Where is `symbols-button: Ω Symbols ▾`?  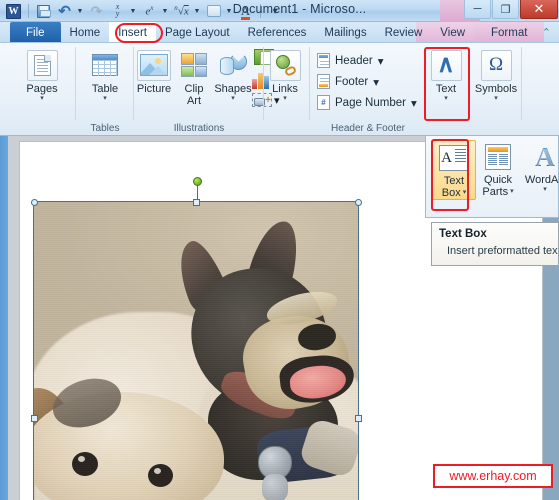
symbols-button: Ω Symbols ▾ is located at coordinates (496, 75).